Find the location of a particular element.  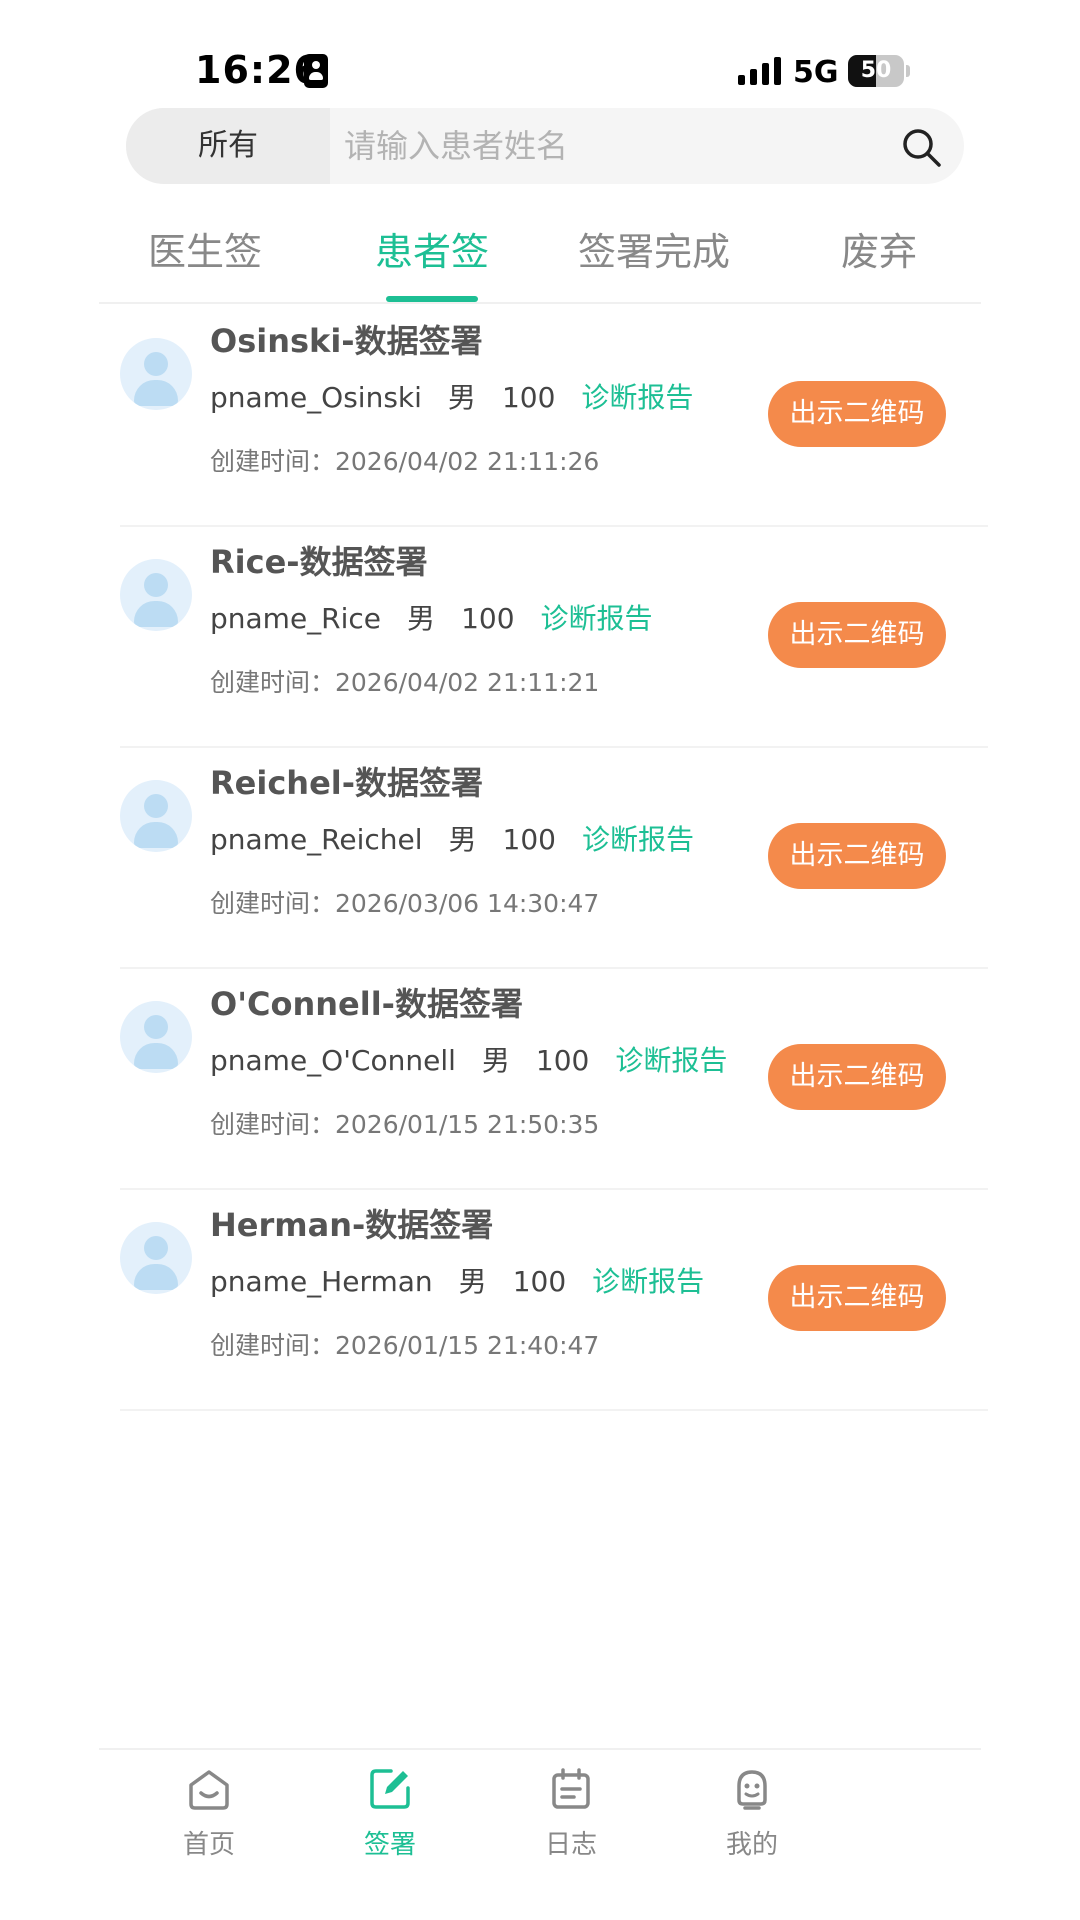

nav-label-sign: 签署 is located at coordinates (389, 1845).